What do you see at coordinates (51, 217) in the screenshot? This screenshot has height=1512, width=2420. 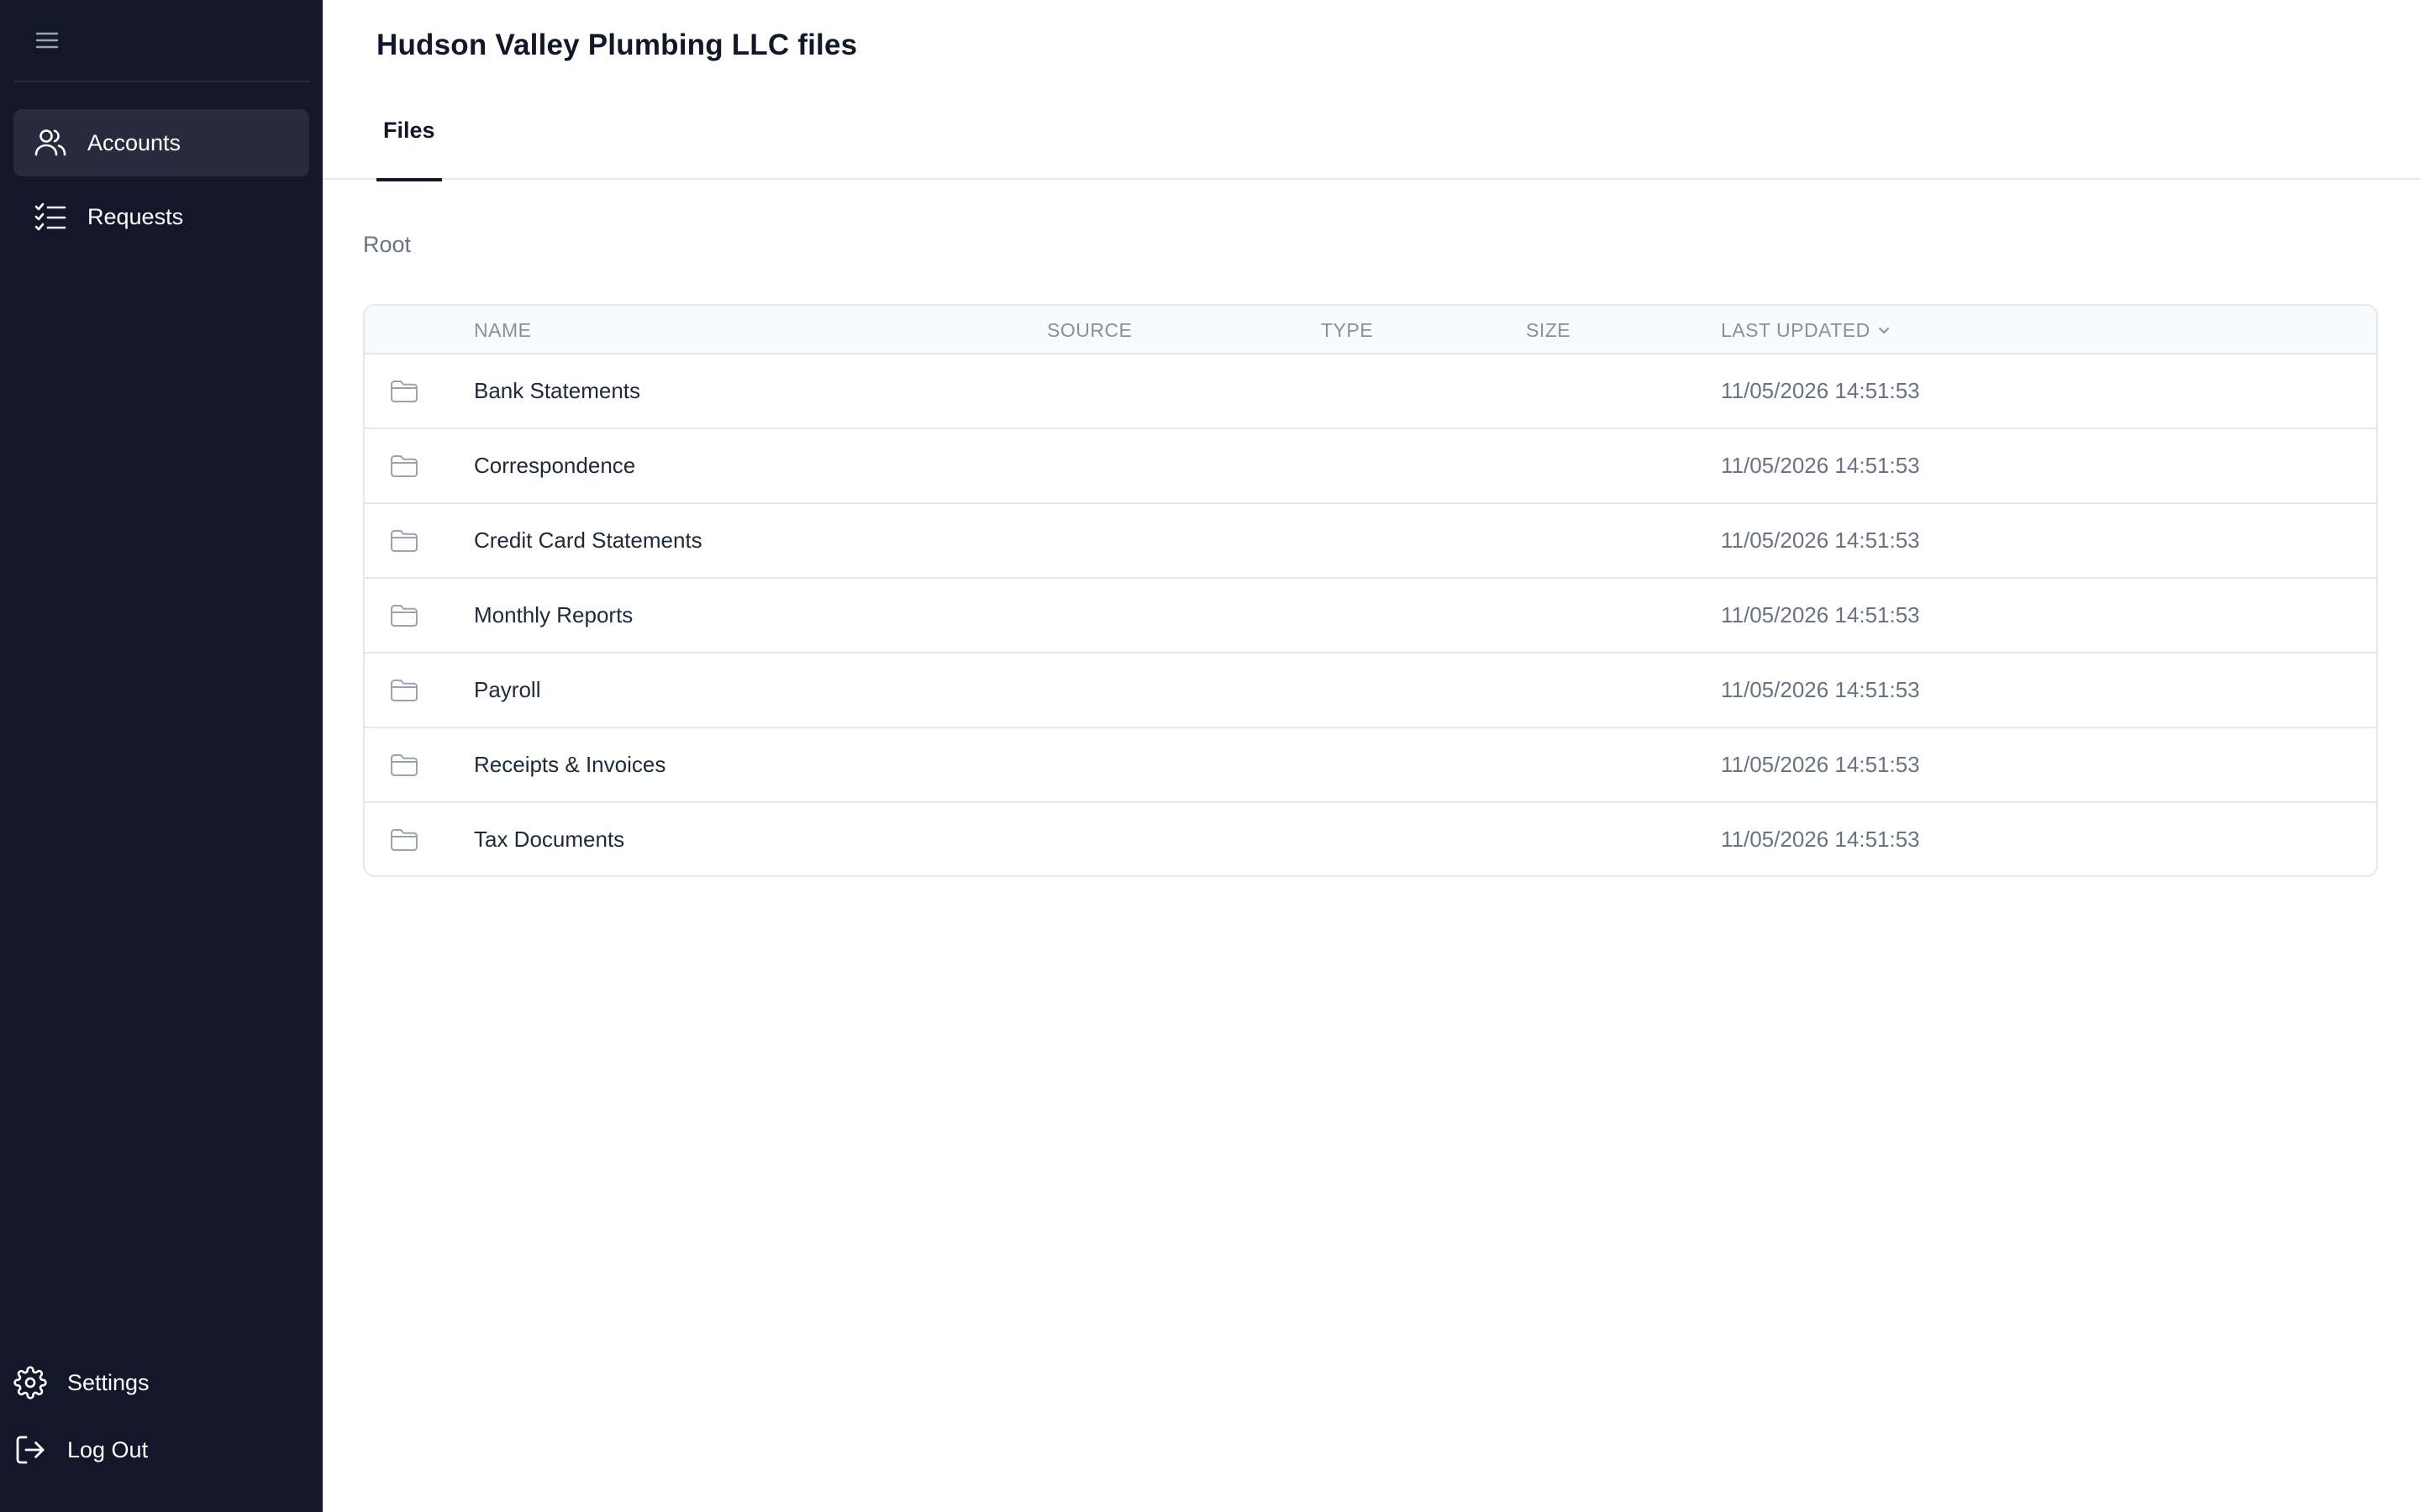 I see `checklist-icon` at bounding box center [51, 217].